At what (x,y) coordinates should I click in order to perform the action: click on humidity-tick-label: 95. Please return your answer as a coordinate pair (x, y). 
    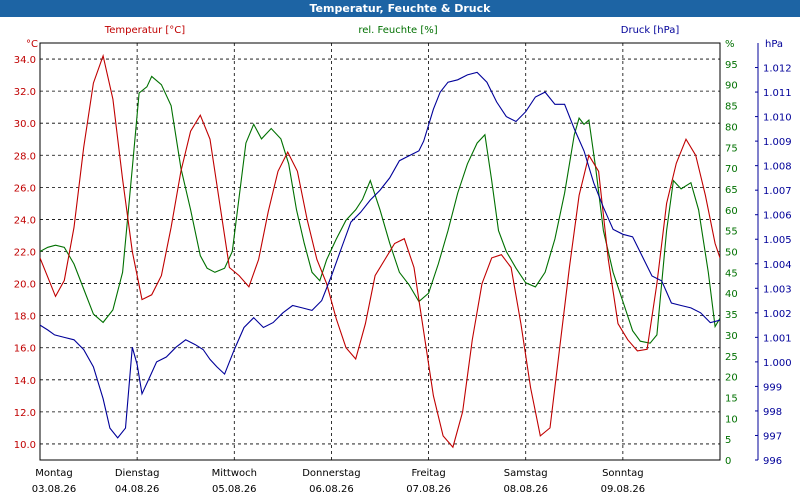
    Looking at the image, I should click on (731, 65).